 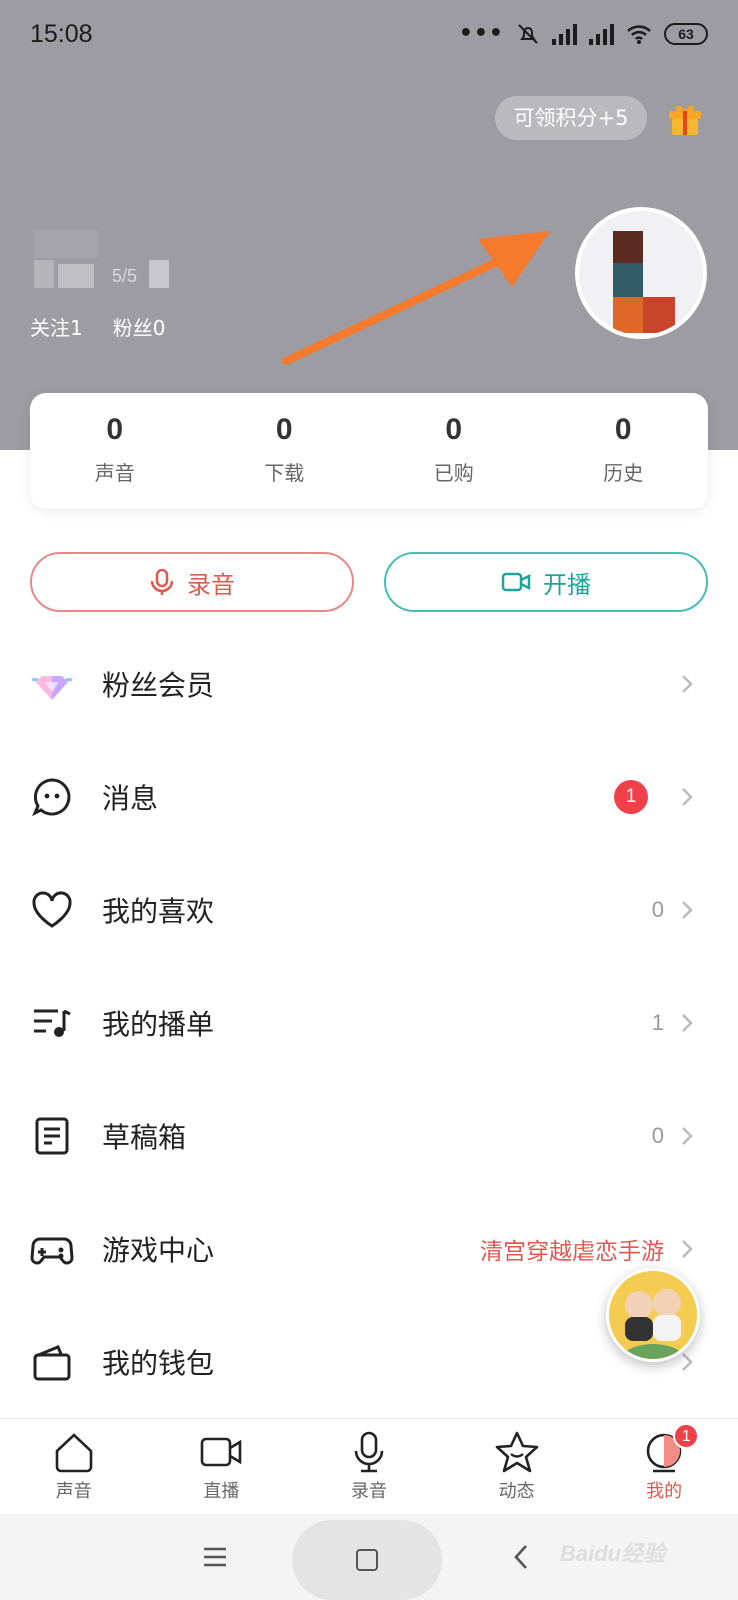 What do you see at coordinates (521, 1557) in the screenshot?
I see `back-icon` at bounding box center [521, 1557].